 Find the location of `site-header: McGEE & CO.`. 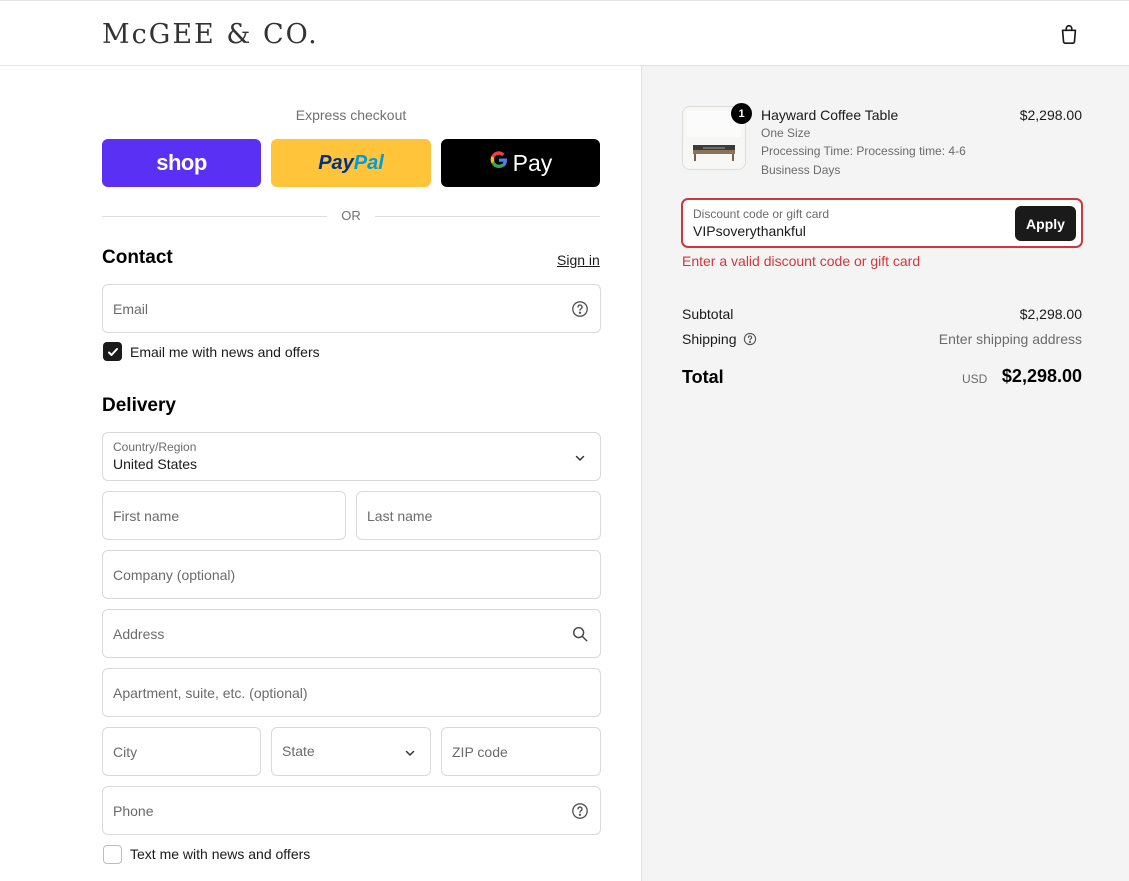

site-header: McGEE & CO. is located at coordinates (564, 33).